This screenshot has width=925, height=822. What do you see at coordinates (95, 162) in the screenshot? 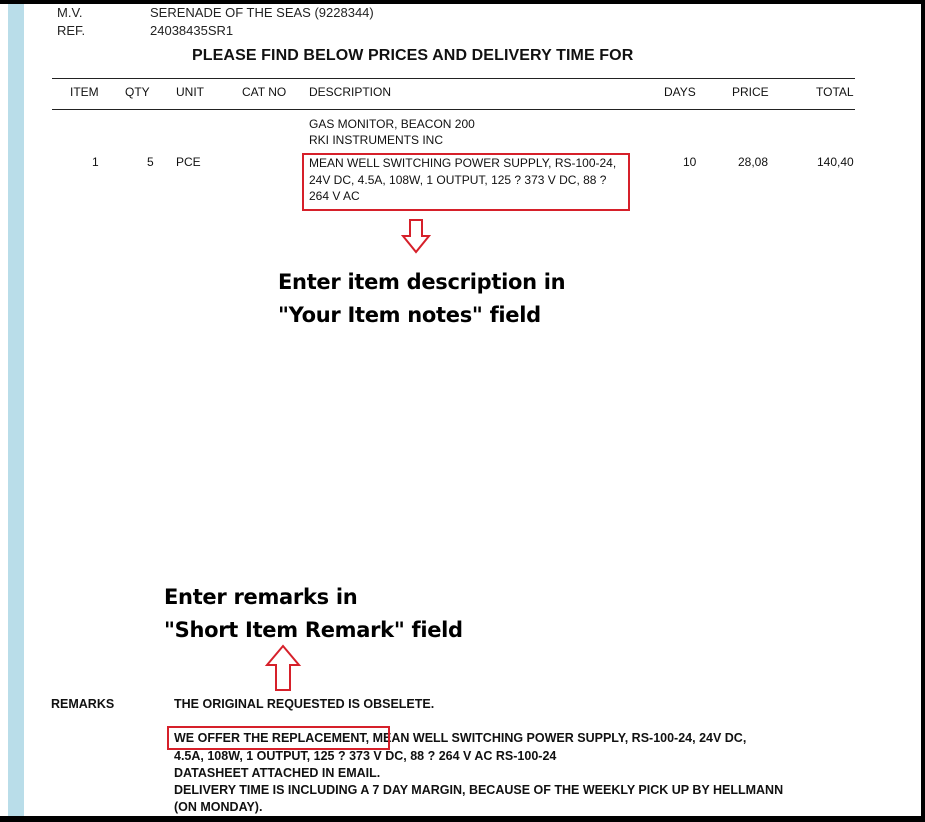
I see `item-no: 1` at bounding box center [95, 162].